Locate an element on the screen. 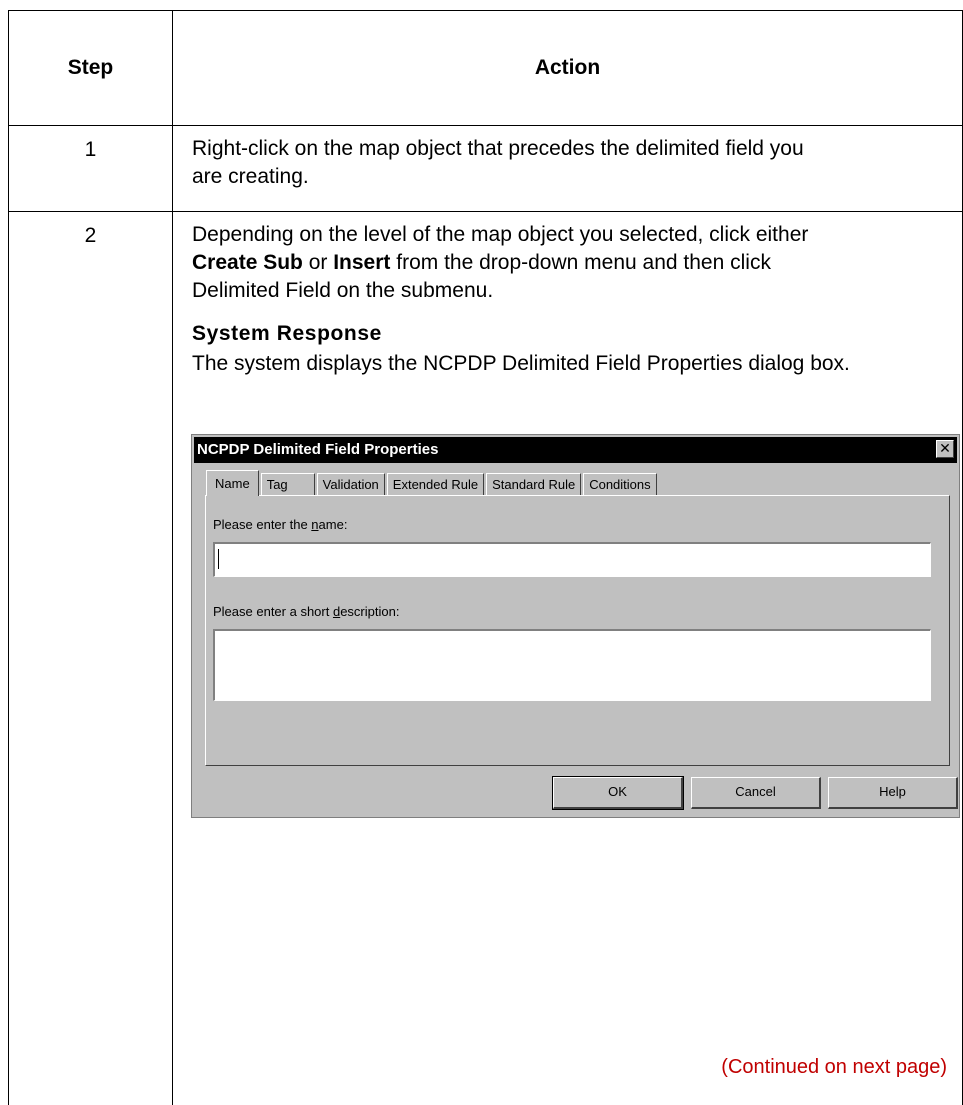  description-input is located at coordinates (572, 665).